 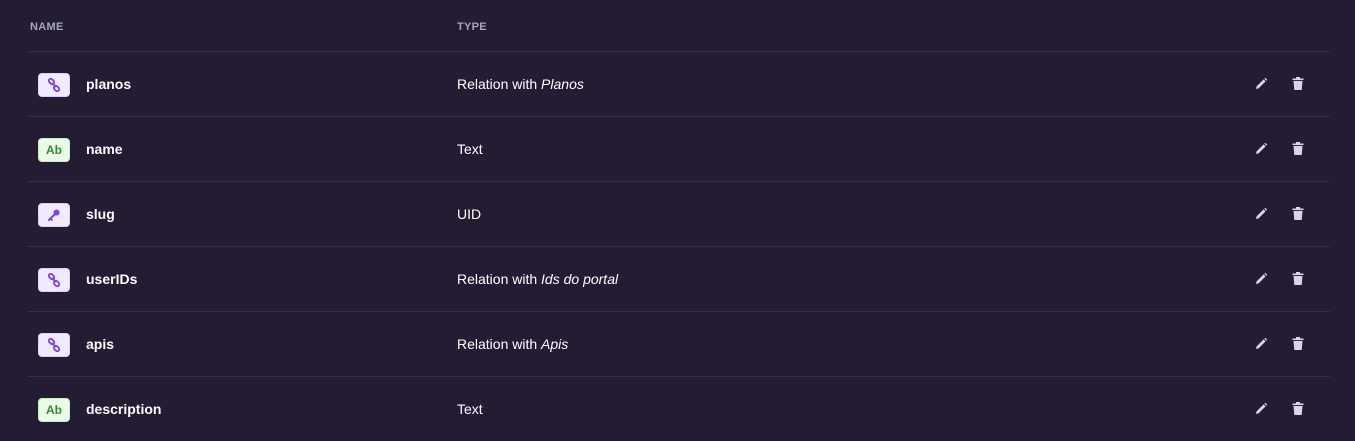 I want to click on field-name: description, so click(x=124, y=409).